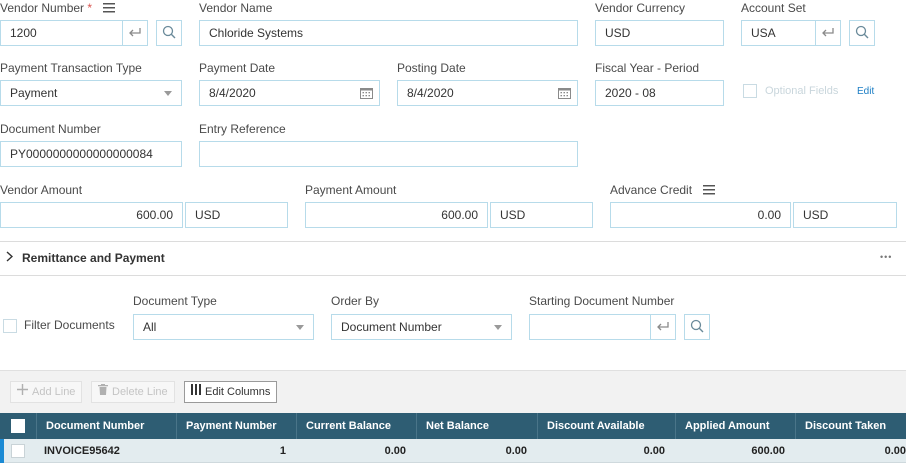  What do you see at coordinates (541, 215) in the screenshot?
I see `payment-amount-currency: USD` at bounding box center [541, 215].